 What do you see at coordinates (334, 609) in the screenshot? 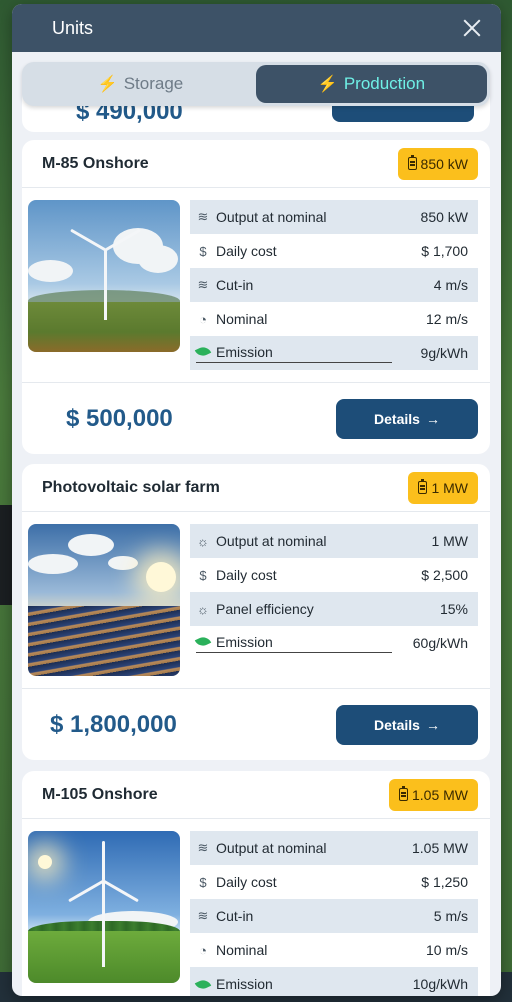
I see `spec-row: ☼ Panel efficiency 15%` at bounding box center [334, 609].